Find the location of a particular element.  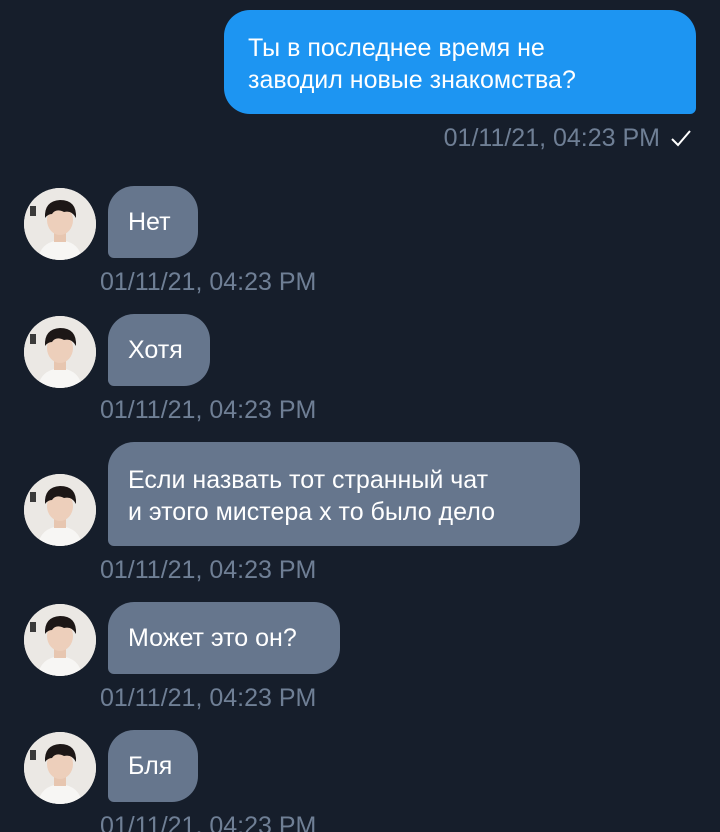

message-text-line: Если назвать тот странный чат is located at coordinates (308, 480).